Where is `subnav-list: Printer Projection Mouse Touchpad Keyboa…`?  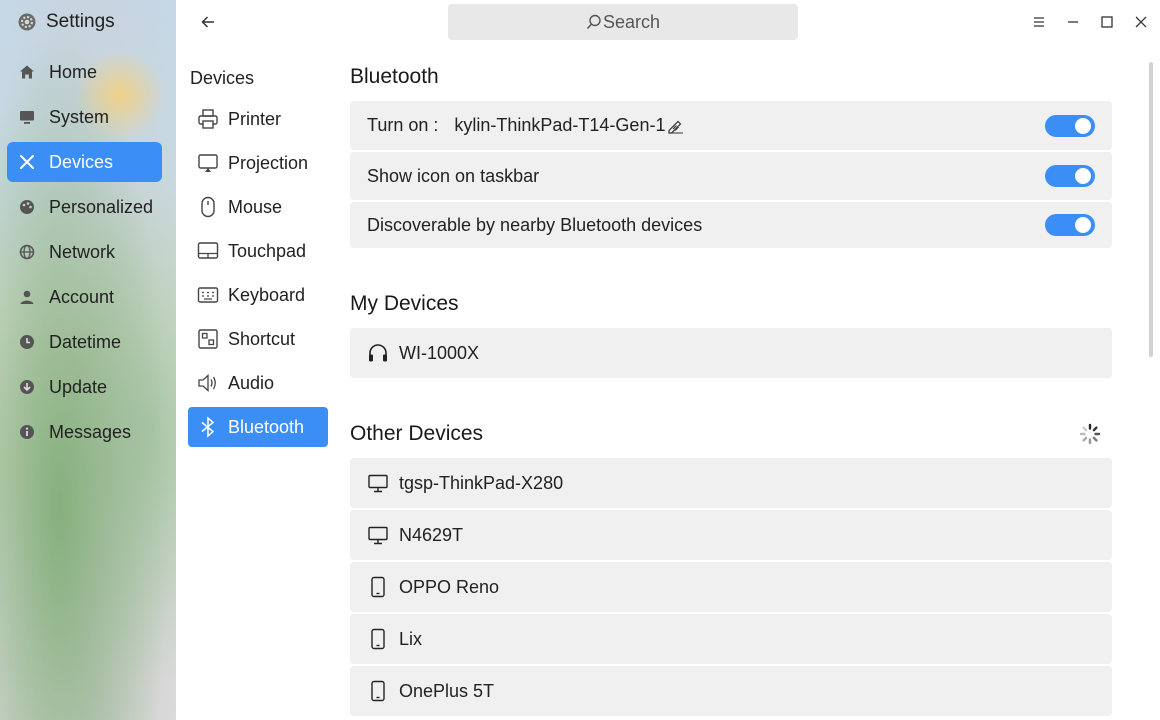
subnav-list: Printer Projection Mouse Touchpad Keyboa… is located at coordinates (258, 275).